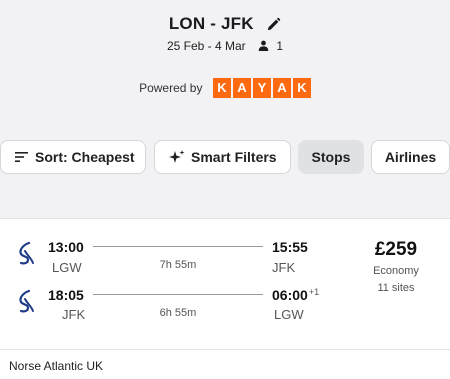 Image resolution: width=450 pixels, height=379 pixels. What do you see at coordinates (396, 249) in the screenshot?
I see `fare-price: £259` at bounding box center [396, 249].